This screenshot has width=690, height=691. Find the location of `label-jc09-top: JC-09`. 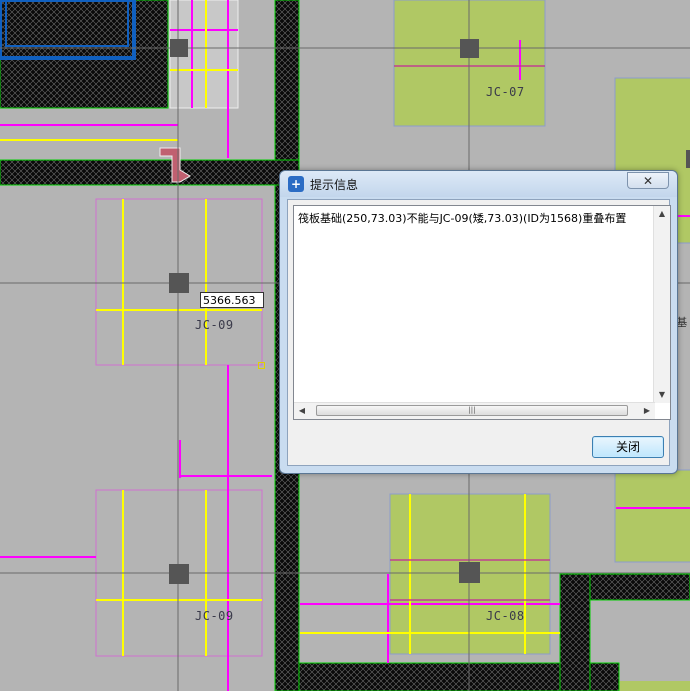

label-jc09-top: JC-09 is located at coordinates (214, 325).